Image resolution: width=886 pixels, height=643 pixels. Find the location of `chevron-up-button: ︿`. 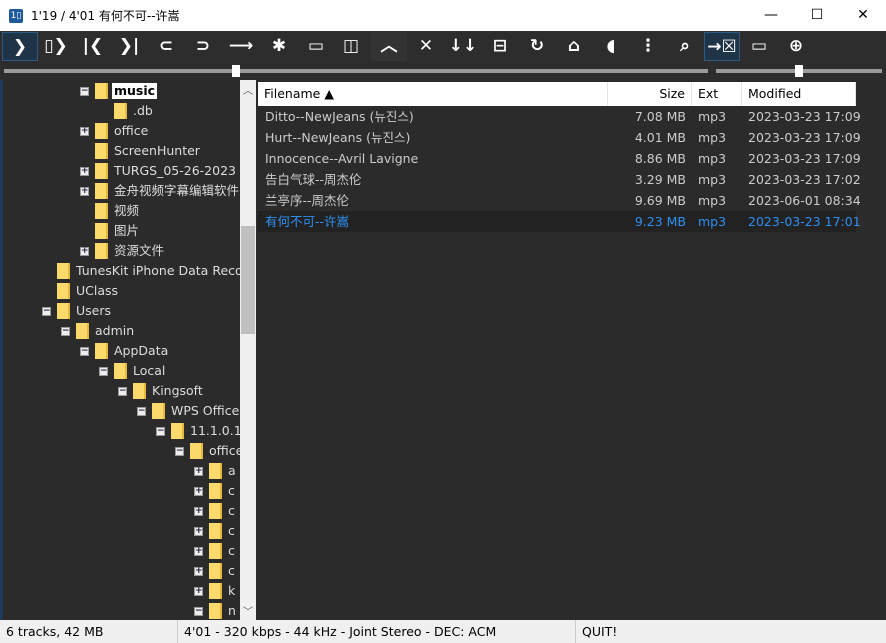

chevron-up-button: ︿ is located at coordinates (389, 46).